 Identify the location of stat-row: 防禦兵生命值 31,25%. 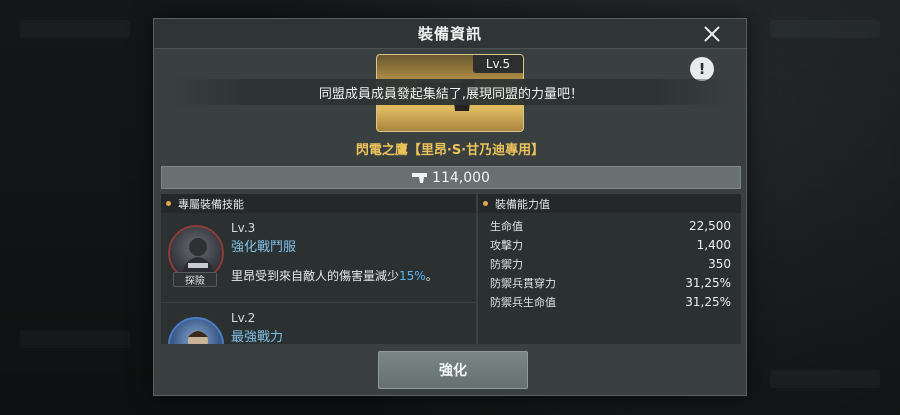
(609, 301).